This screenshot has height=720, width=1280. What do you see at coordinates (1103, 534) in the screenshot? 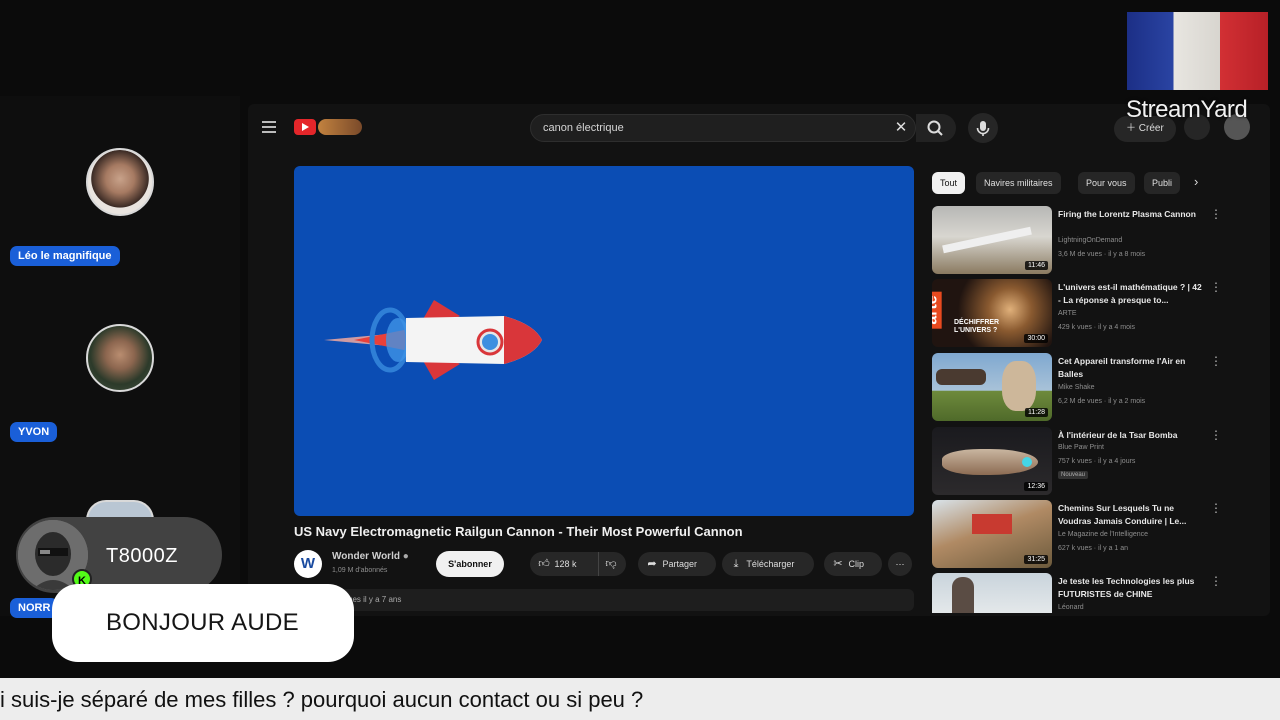
I see `recommendation-channel: Le Magazine de l'Intelligence` at bounding box center [1103, 534].